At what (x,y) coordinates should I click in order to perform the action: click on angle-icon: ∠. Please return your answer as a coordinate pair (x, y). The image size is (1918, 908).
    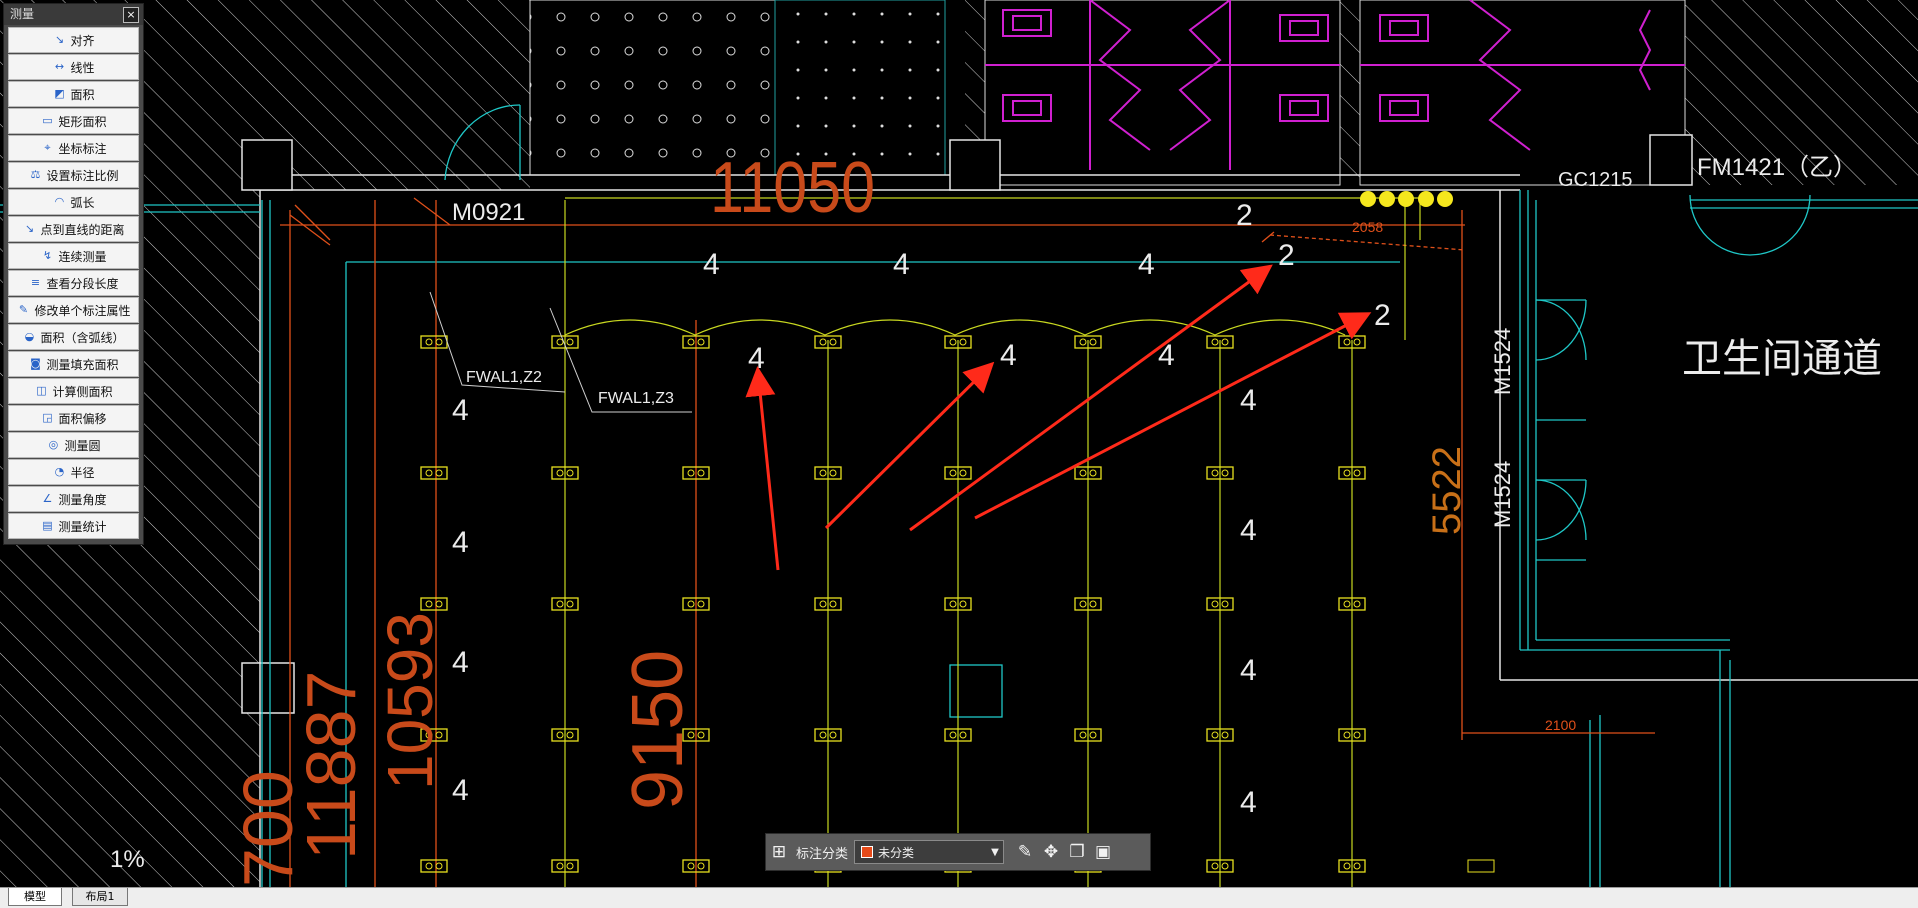
    Looking at the image, I should click on (47, 498).